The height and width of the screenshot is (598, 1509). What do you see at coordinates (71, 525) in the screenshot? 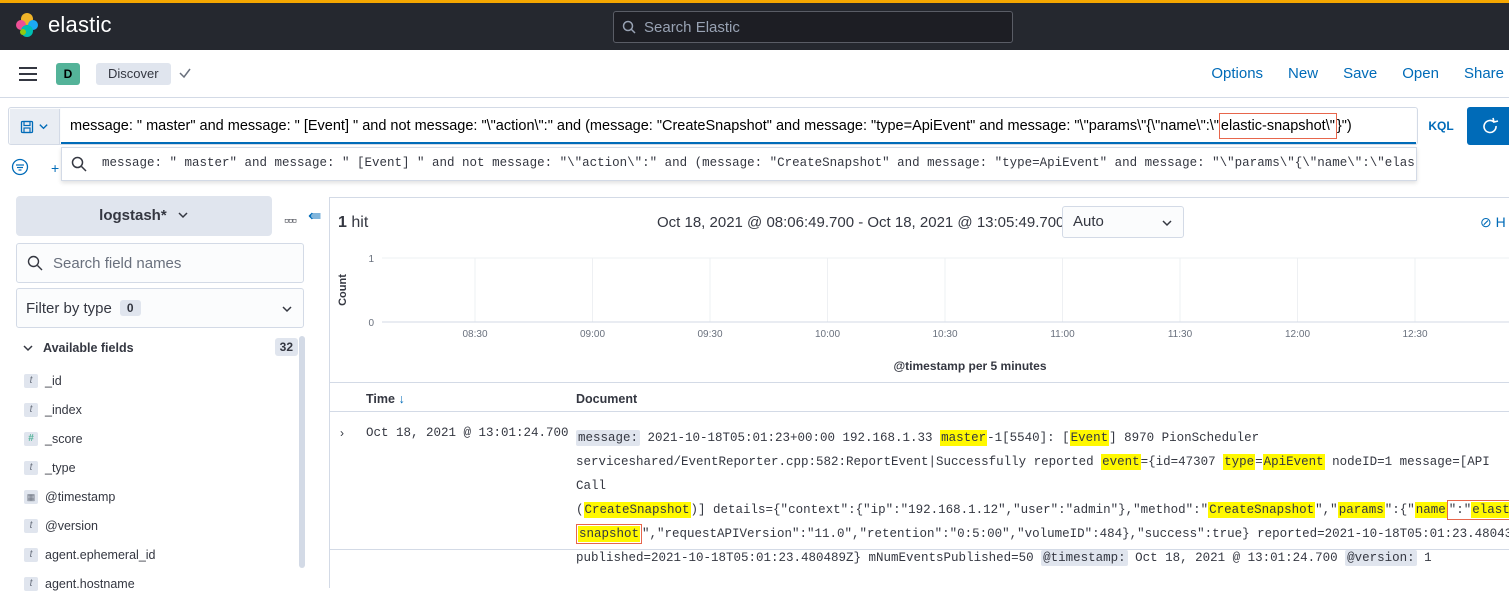
I see `field-name: @version` at bounding box center [71, 525].